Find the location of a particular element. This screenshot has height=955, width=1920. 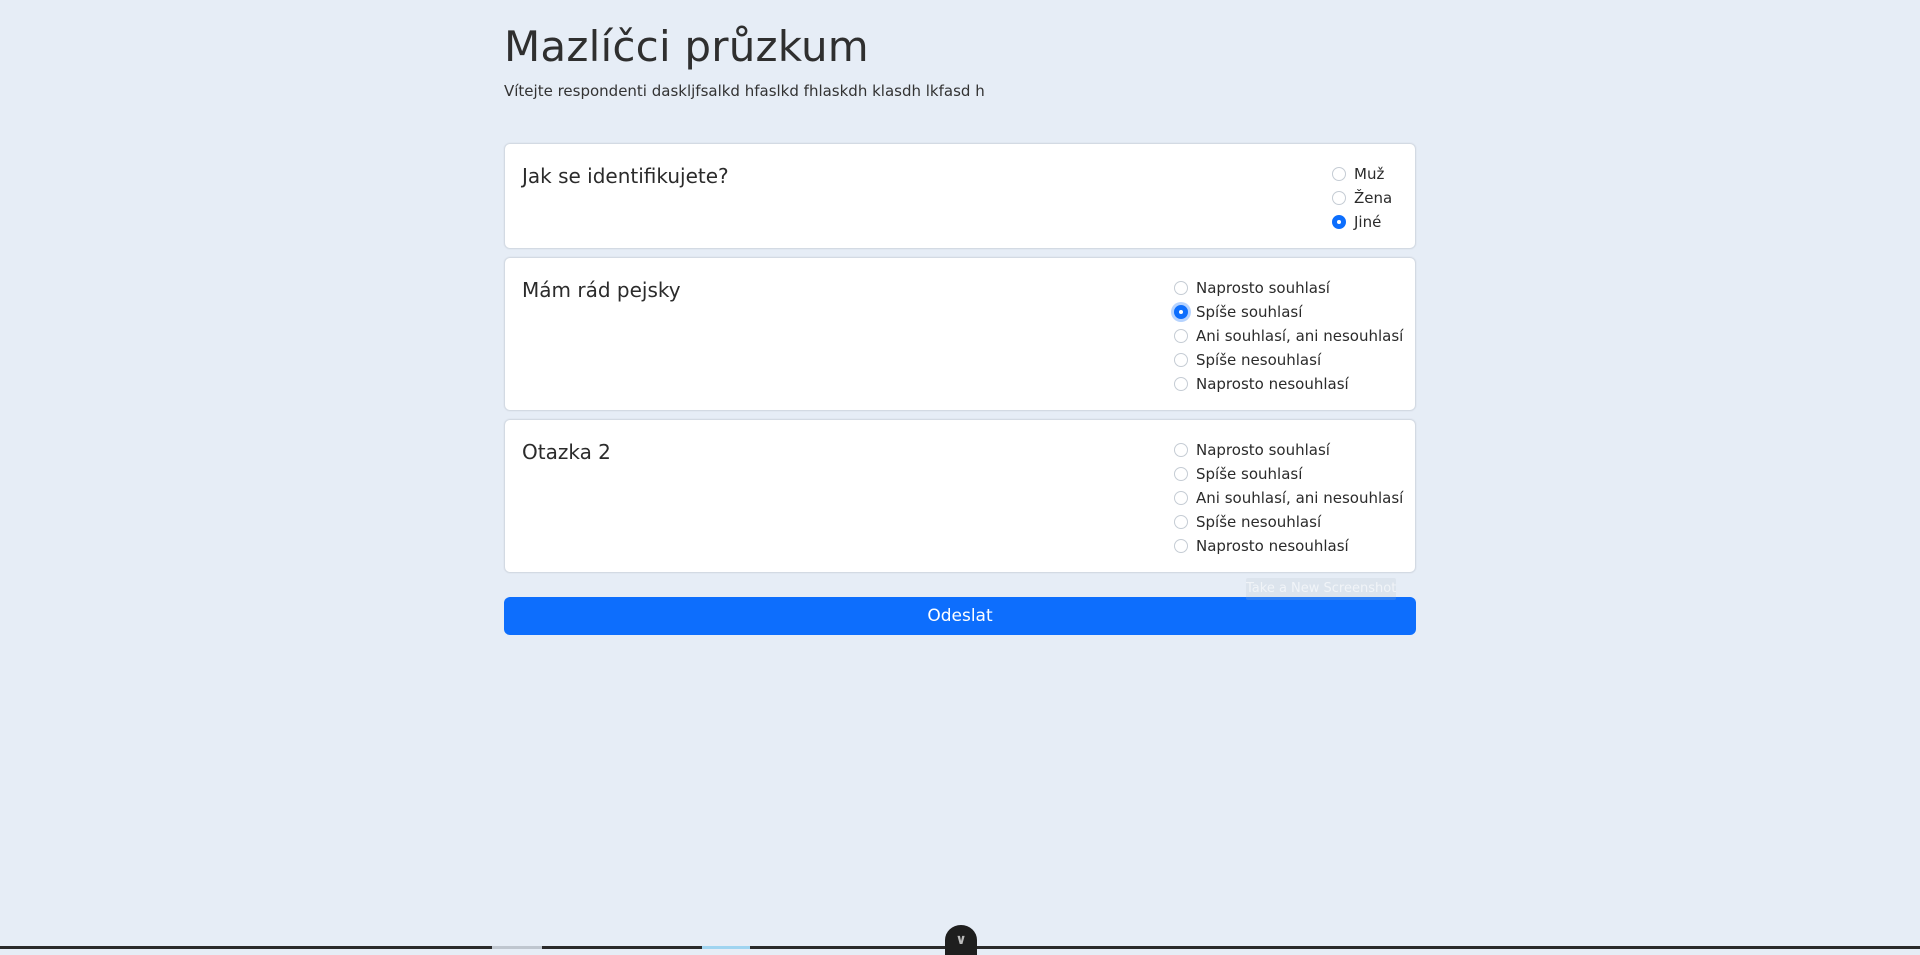

option-muz: Muž is located at coordinates (1362, 174).